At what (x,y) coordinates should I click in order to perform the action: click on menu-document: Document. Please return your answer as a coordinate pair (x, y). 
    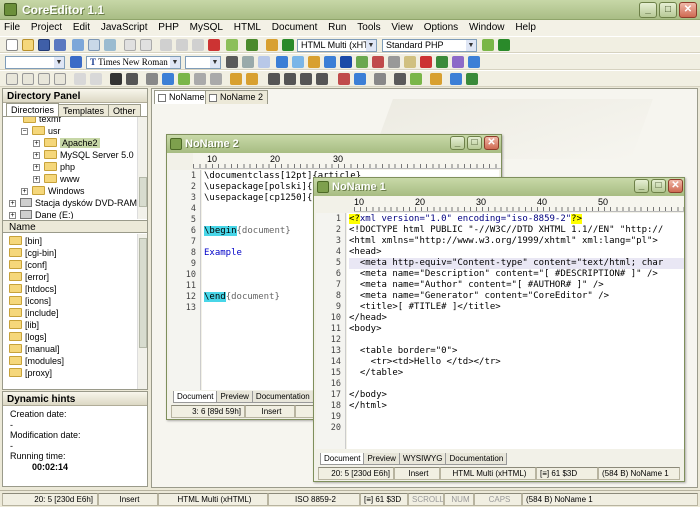
    Looking at the image, I should click on (295, 27).